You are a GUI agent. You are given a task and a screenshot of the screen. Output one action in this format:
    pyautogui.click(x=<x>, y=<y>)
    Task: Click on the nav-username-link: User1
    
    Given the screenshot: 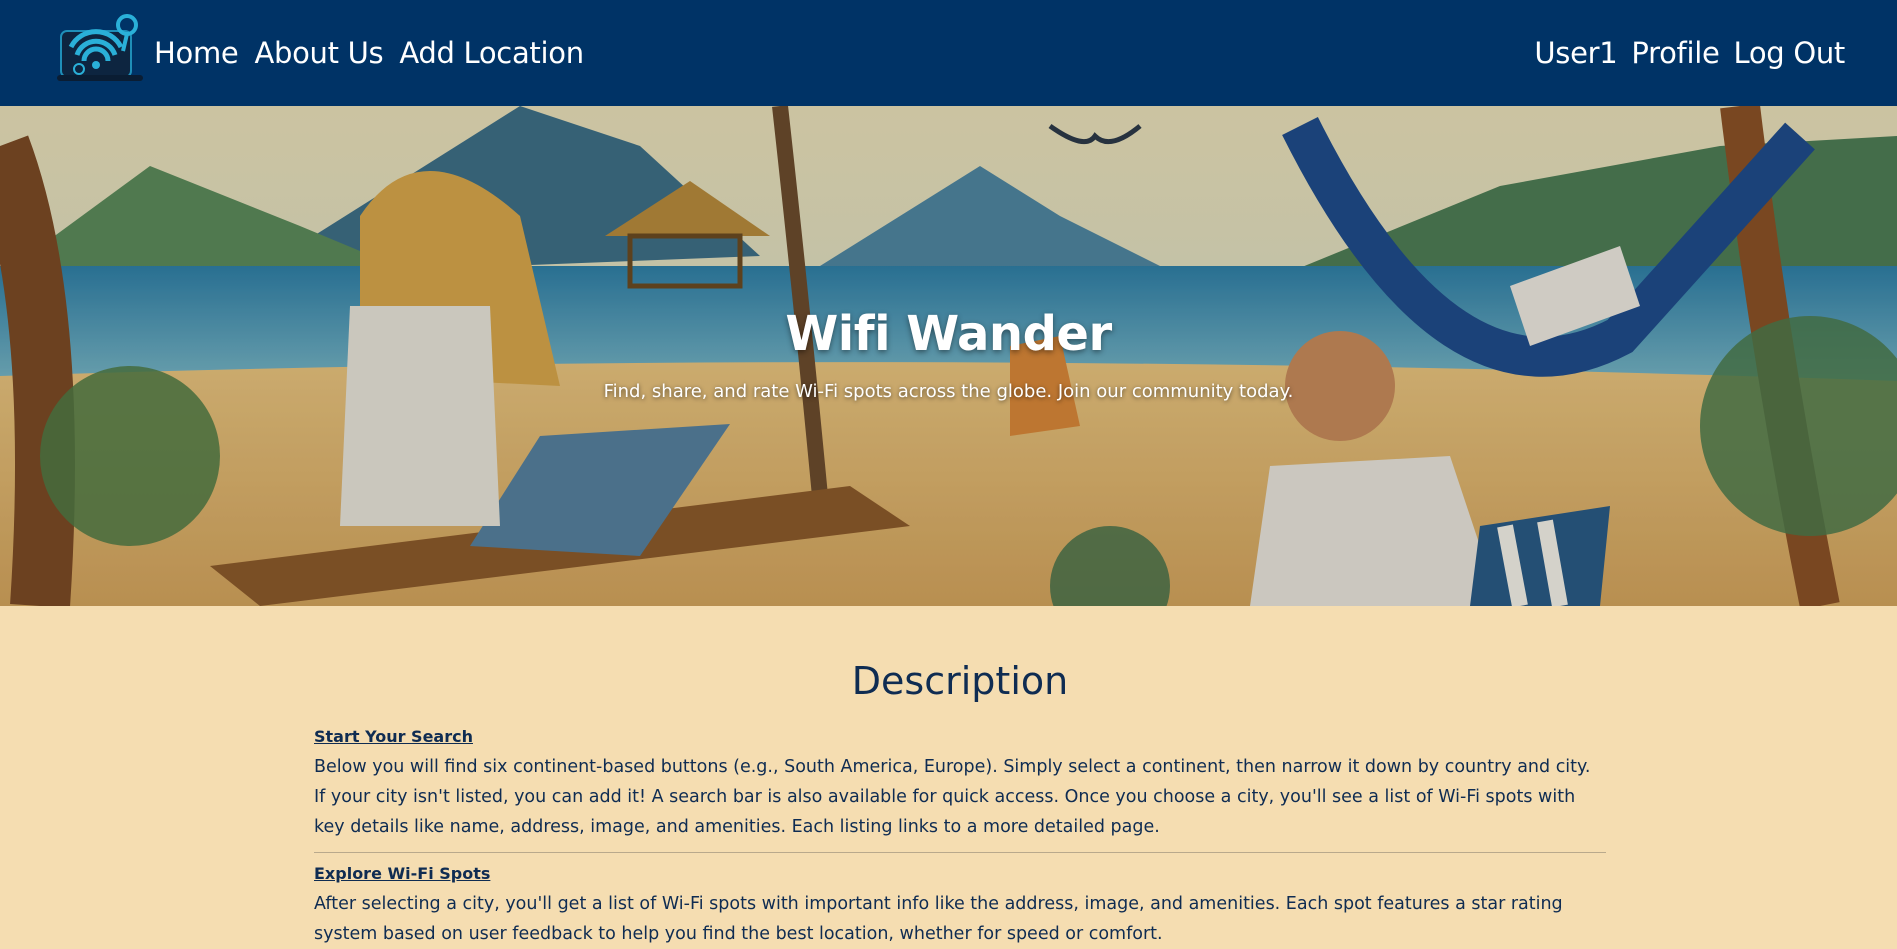 What is the action you would take?
    pyautogui.click(x=1575, y=53)
    